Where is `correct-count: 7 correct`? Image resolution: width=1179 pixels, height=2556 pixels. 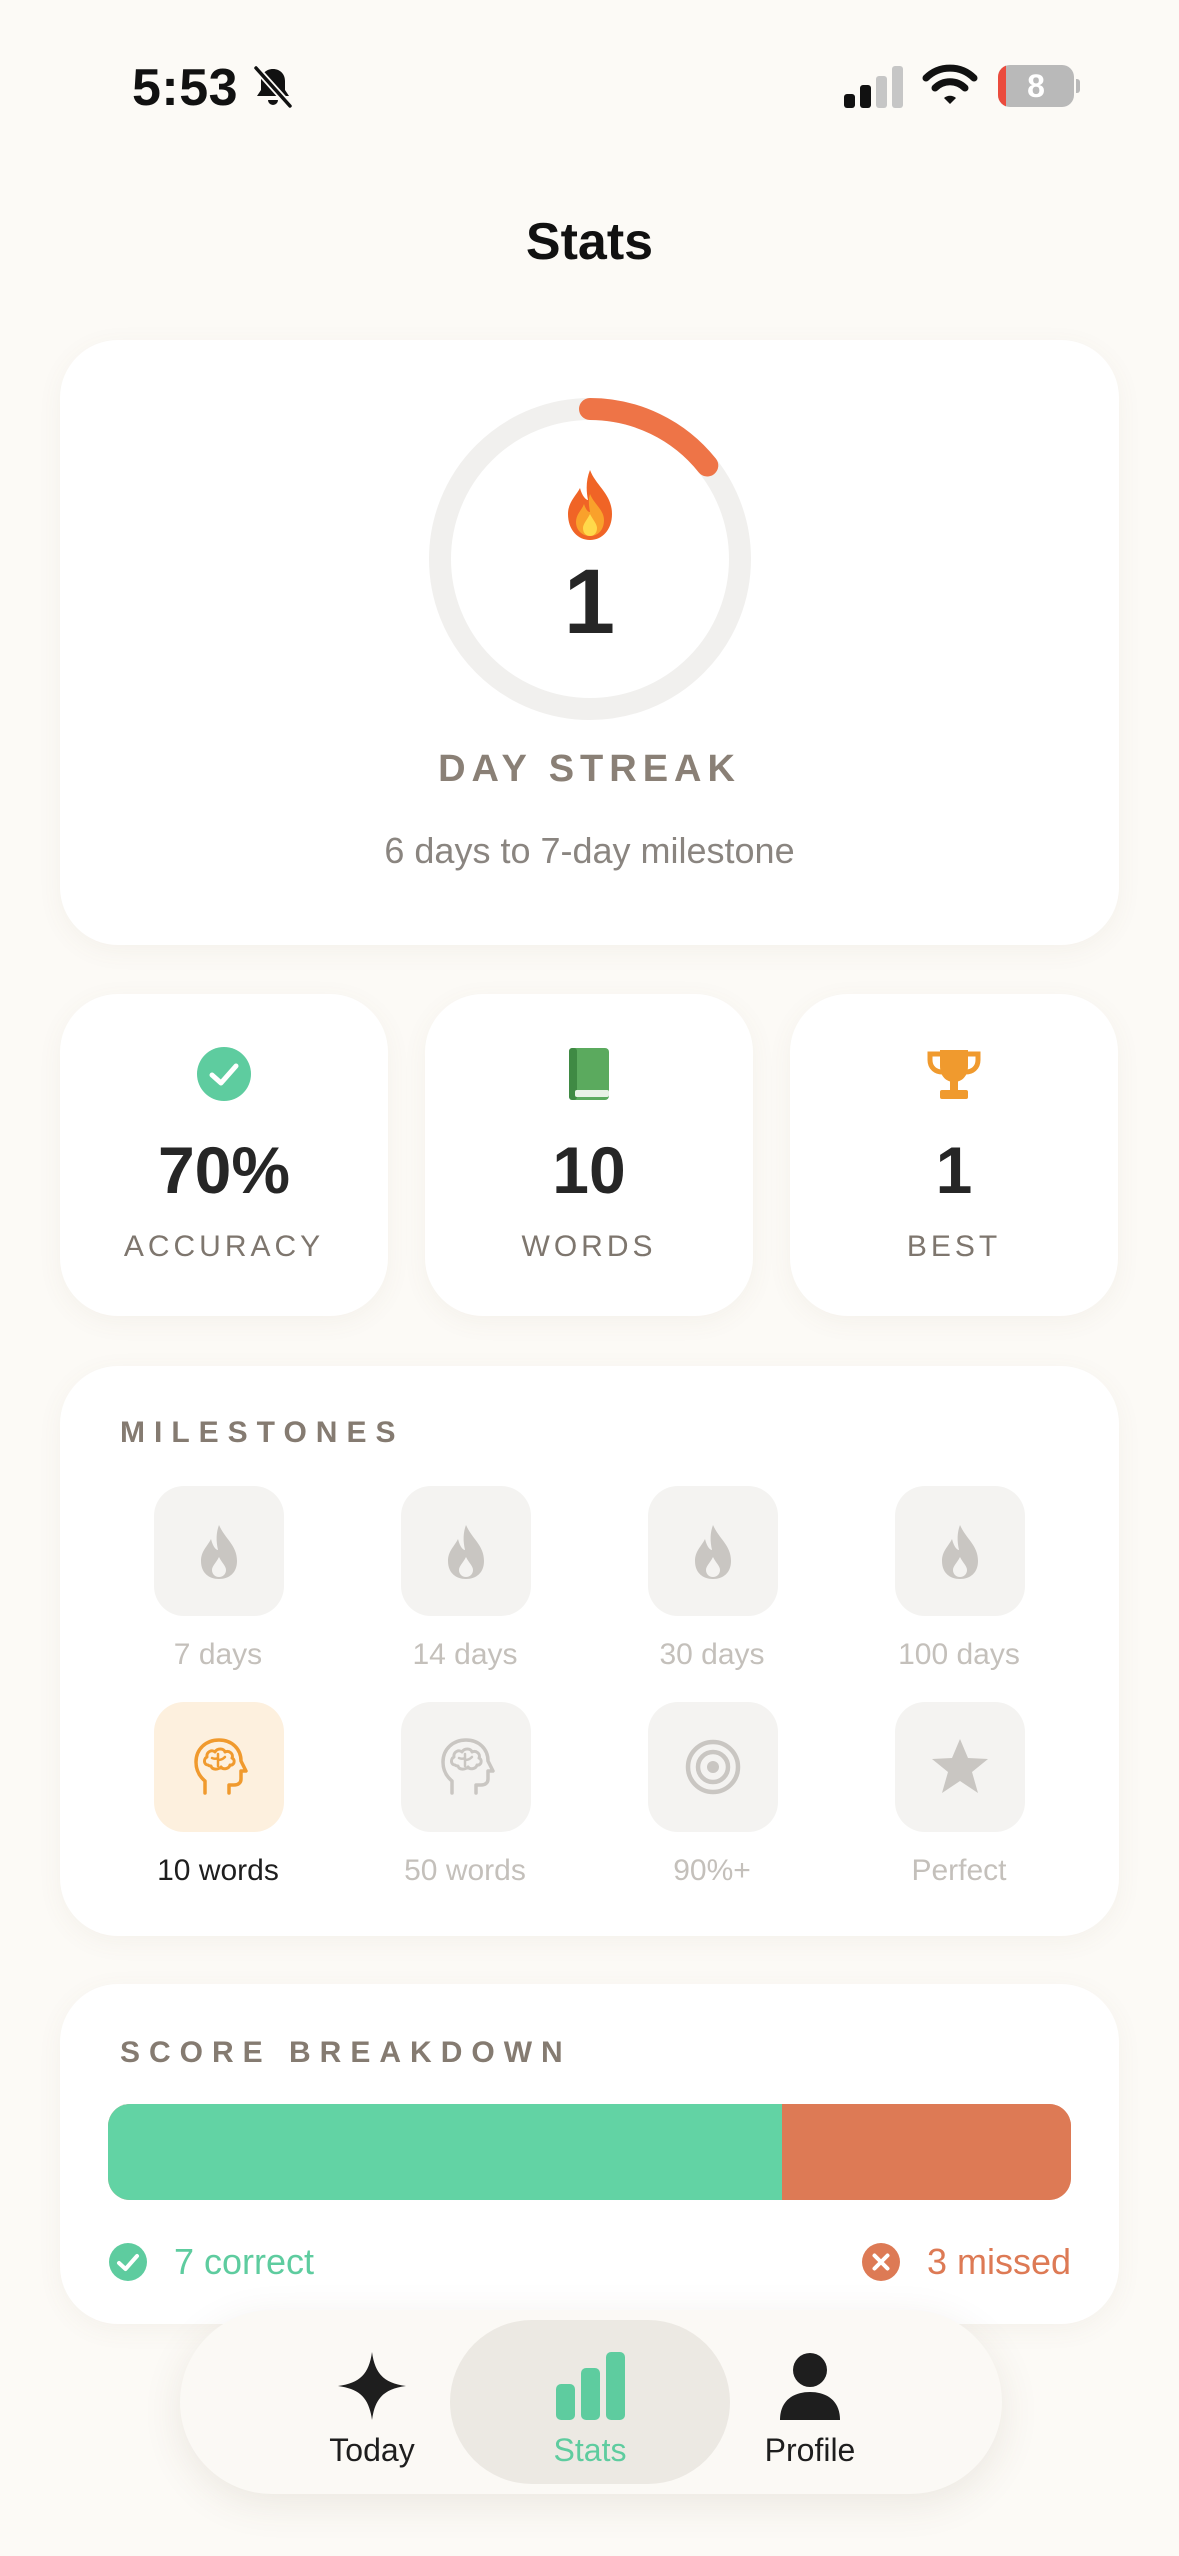 correct-count: 7 correct is located at coordinates (244, 2261).